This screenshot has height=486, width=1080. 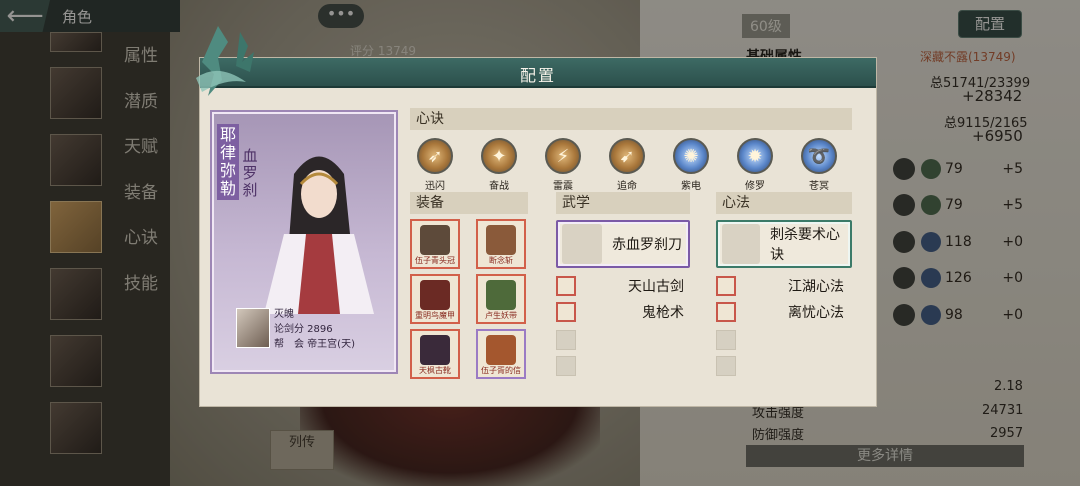 I want to click on equip-slot: 重明鸟魔甲, so click(x=435, y=299).